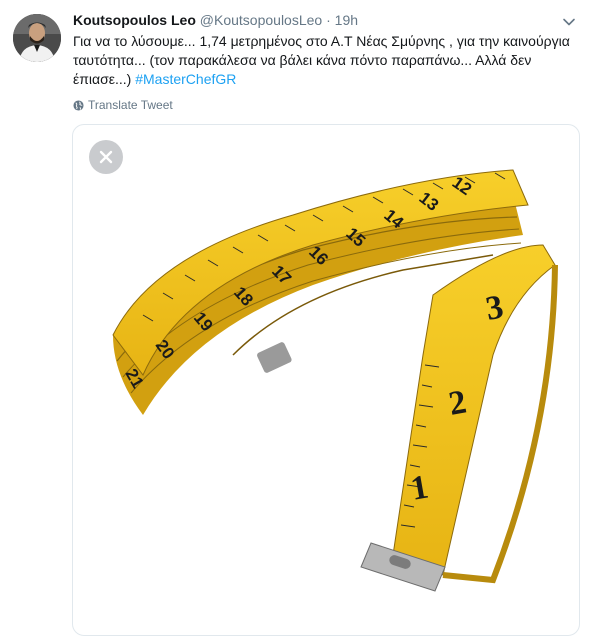 This screenshot has width=591, height=636. I want to click on display-name: Koutsopoulos Leo, so click(134, 20).